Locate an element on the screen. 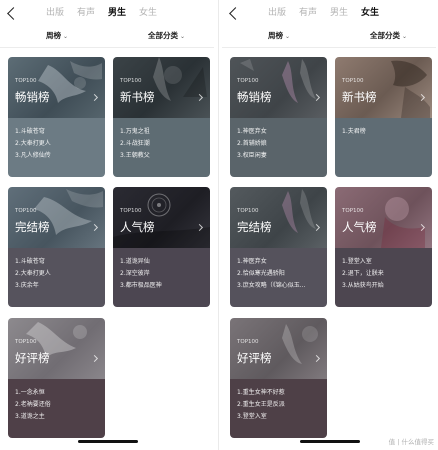 The height and width of the screenshot is (450, 438). ranking-card-bestseller: TOP100 畅销榜 1.斗破苍穹 2.大奉打更人 3.凡人修仙传 is located at coordinates (56, 117).